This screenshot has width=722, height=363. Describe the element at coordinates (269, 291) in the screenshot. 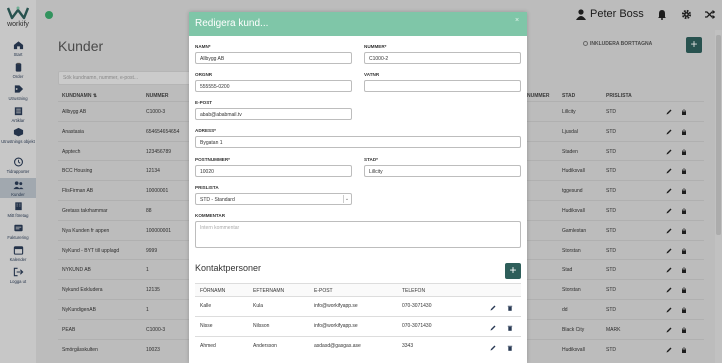

I see `contact-col-last: EFTERNAMN` at that location.